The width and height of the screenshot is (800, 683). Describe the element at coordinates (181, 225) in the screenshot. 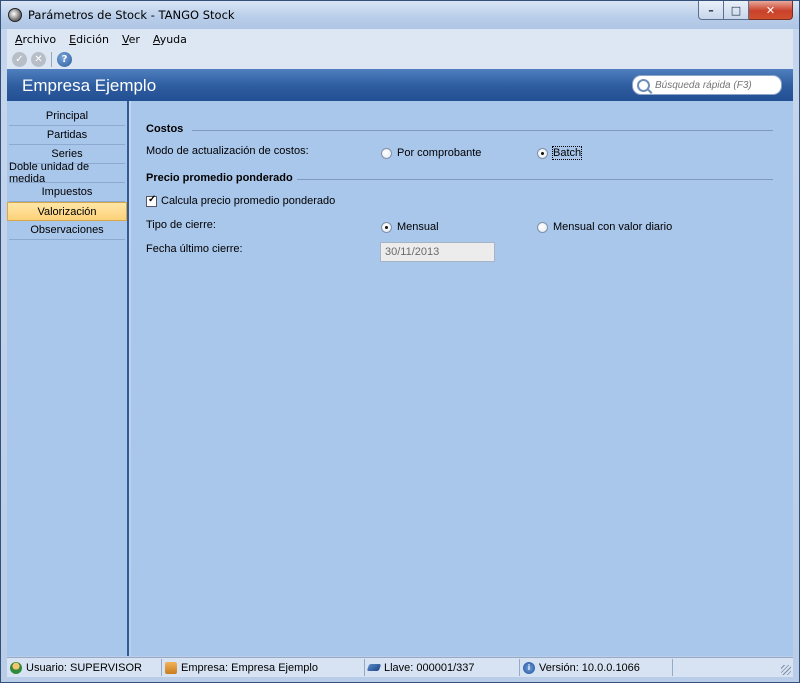

I see `tipo-cierre-label: Tipo de cierre:` at that location.